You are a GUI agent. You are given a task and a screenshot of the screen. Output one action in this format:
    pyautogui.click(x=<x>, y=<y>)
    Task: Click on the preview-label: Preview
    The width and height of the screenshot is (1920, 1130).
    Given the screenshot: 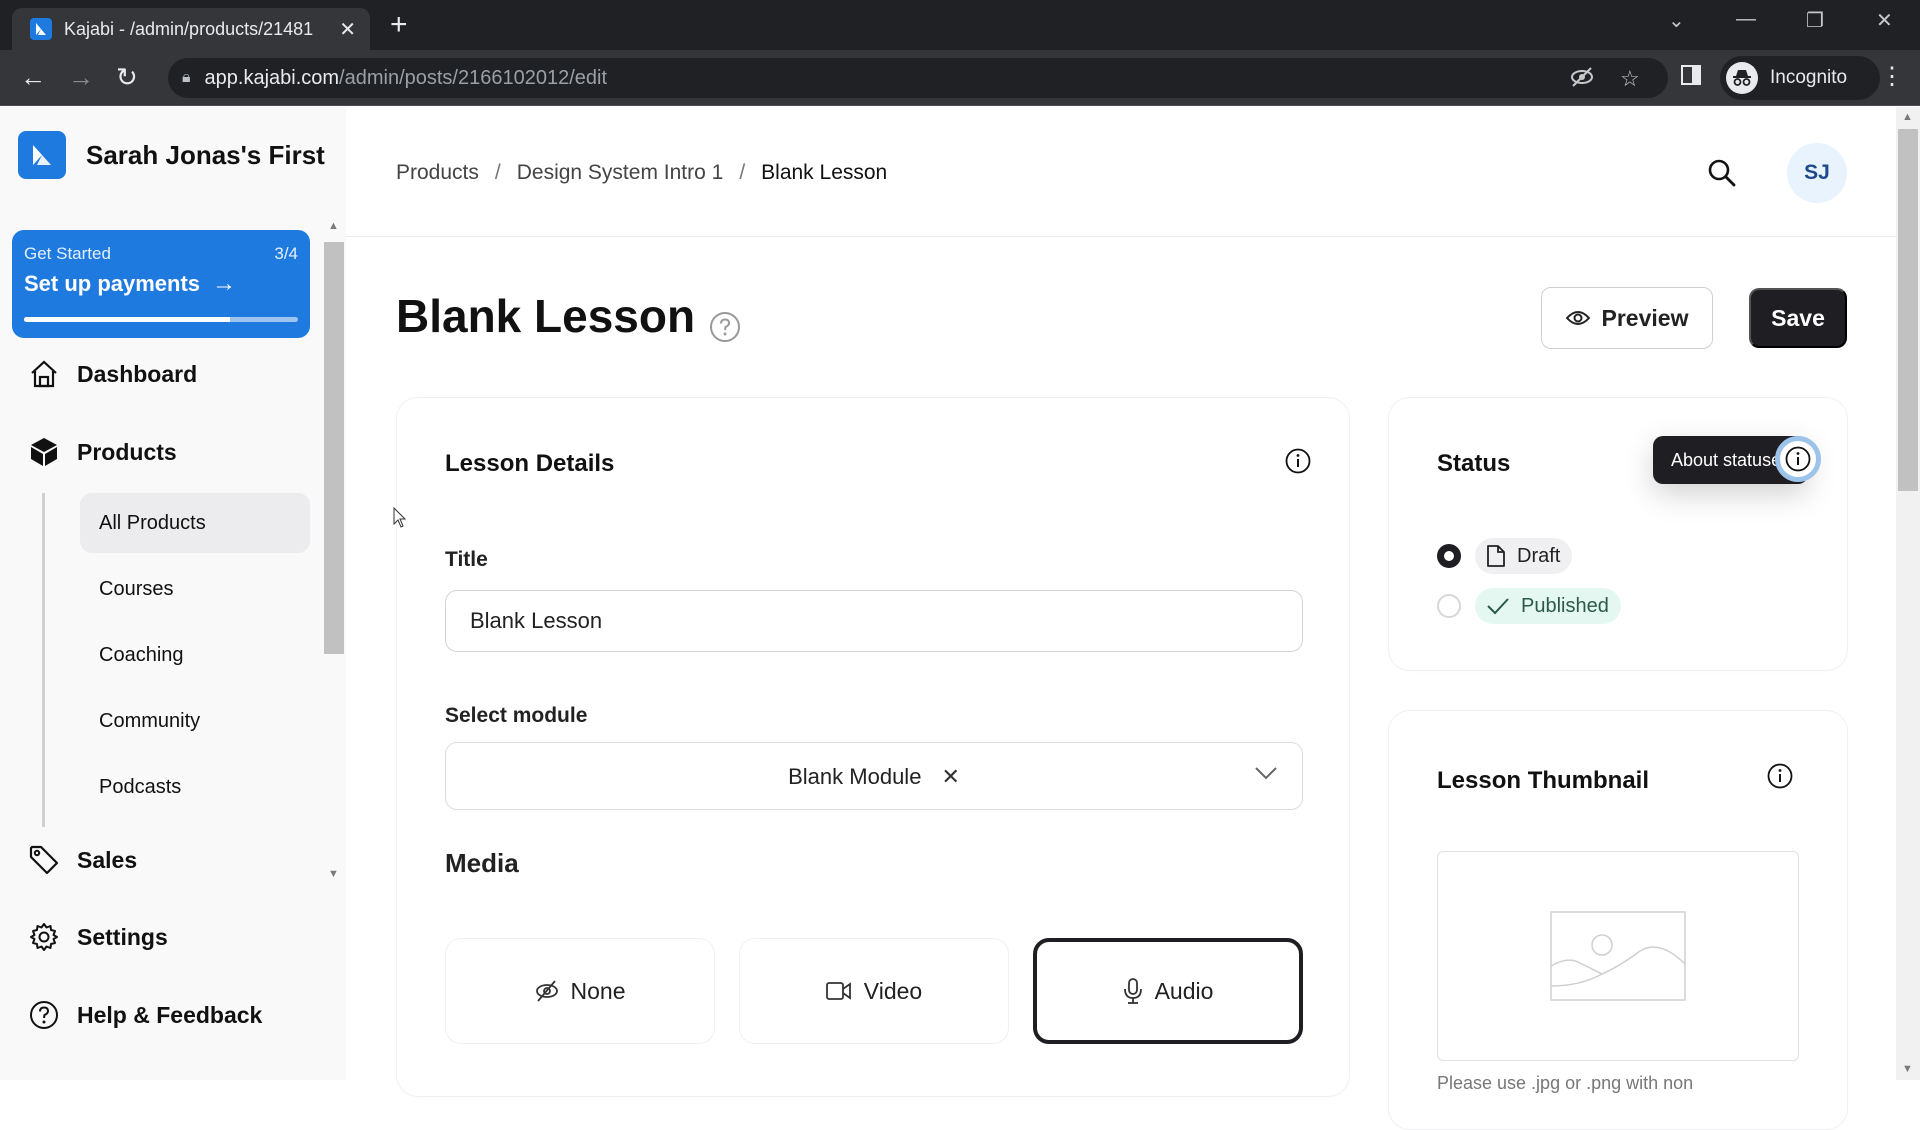 What is the action you would take?
    pyautogui.click(x=1645, y=317)
    